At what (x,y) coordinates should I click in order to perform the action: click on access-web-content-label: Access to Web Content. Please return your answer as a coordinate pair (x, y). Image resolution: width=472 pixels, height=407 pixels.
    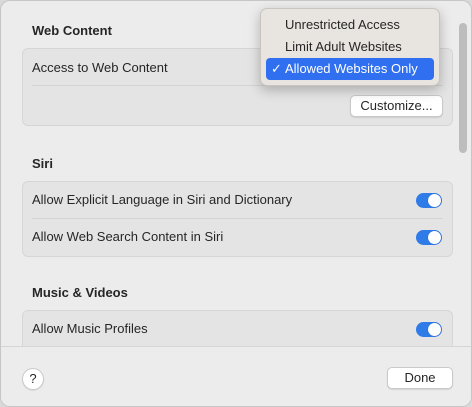
    Looking at the image, I should click on (100, 67).